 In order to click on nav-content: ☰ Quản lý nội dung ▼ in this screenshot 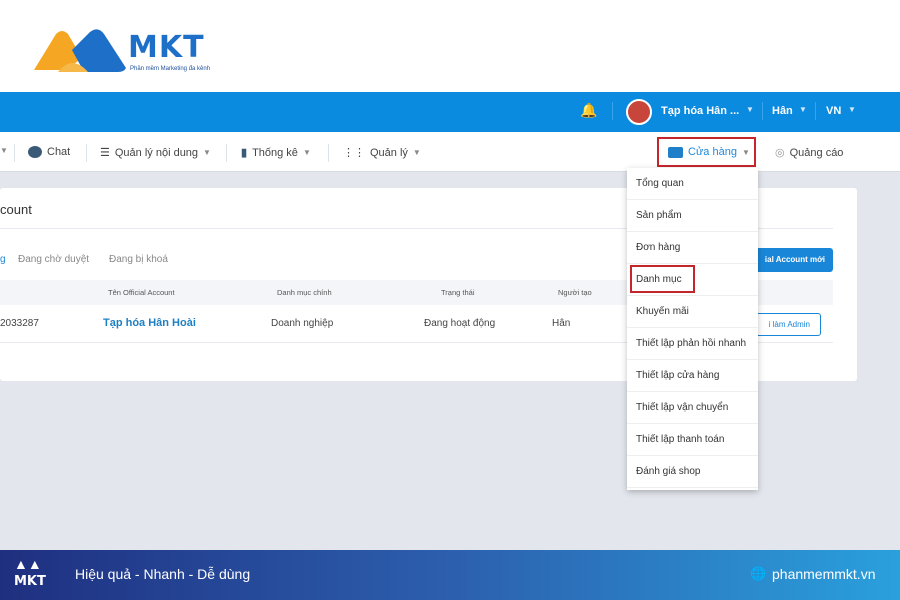, I will do `click(155, 153)`.